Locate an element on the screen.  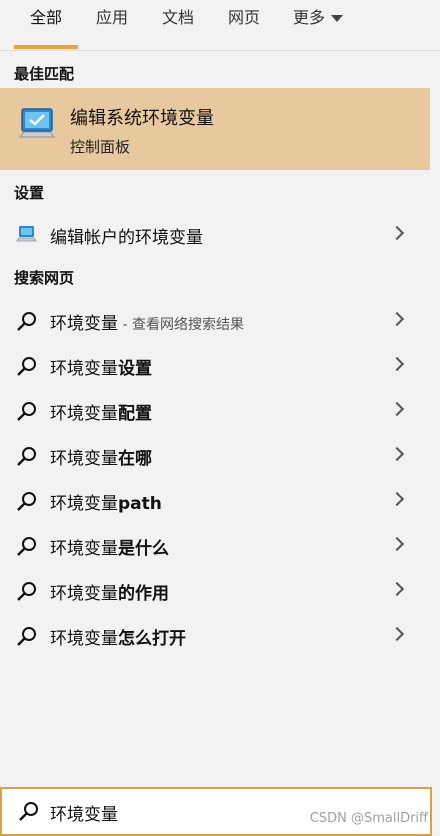
web-result-item: 环境变量的作用 is located at coordinates (215, 590).